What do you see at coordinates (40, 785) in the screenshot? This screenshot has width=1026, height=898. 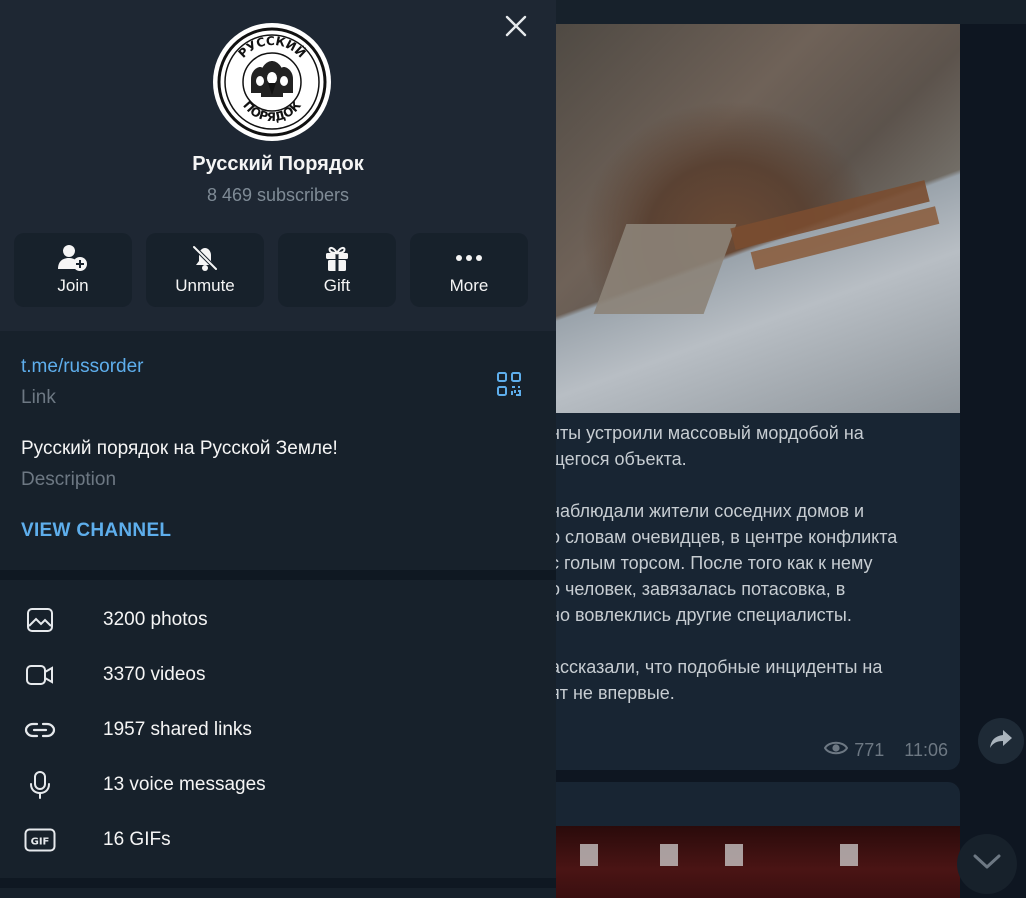 I see `microphone-icon` at bounding box center [40, 785].